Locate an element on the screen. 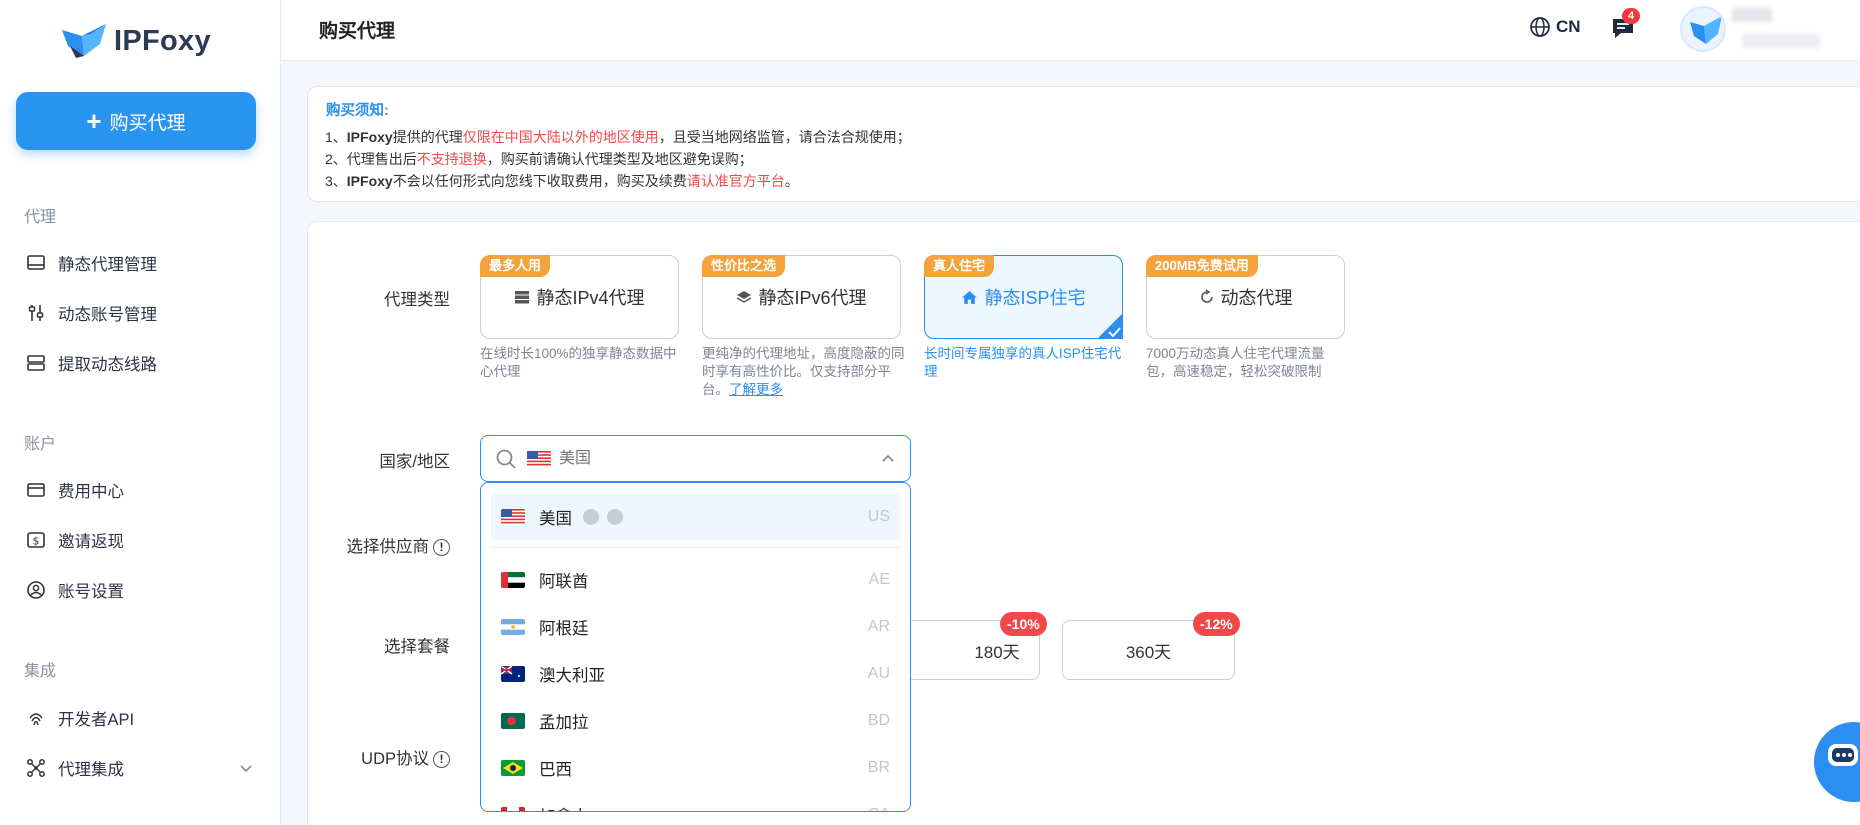 The height and width of the screenshot is (825, 1860). notice-highlight: 不支持退换 is located at coordinates (451, 159).